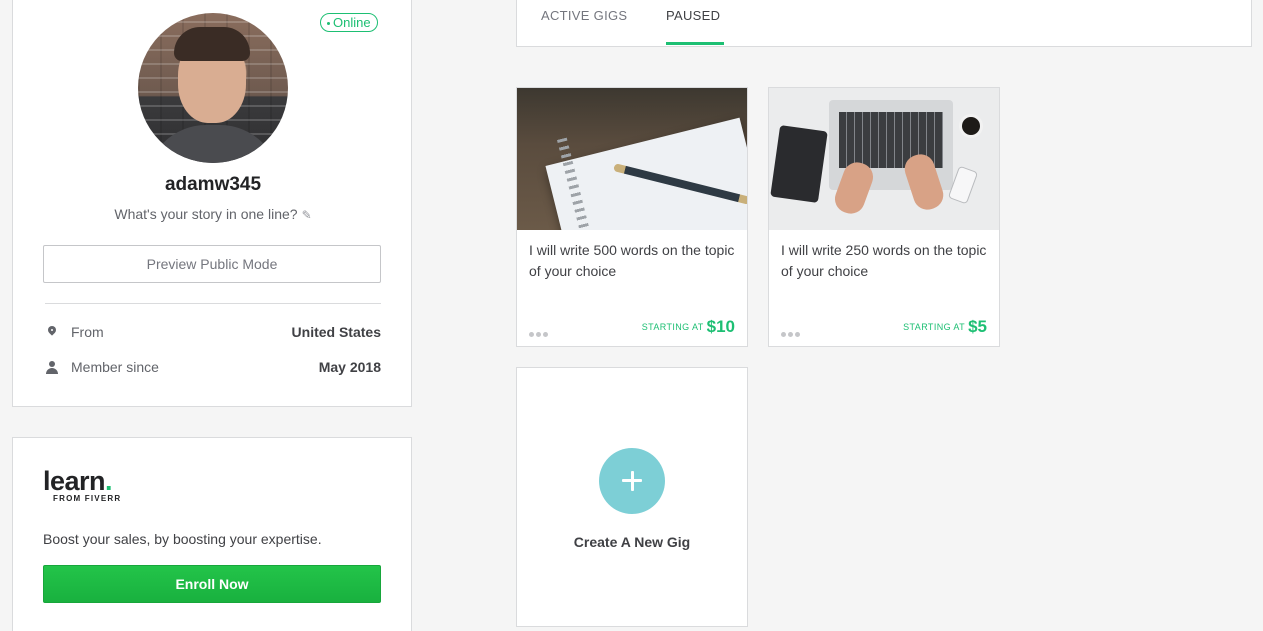 The image size is (1263, 631). I want to click on location-pin-icon, so click(52, 333).